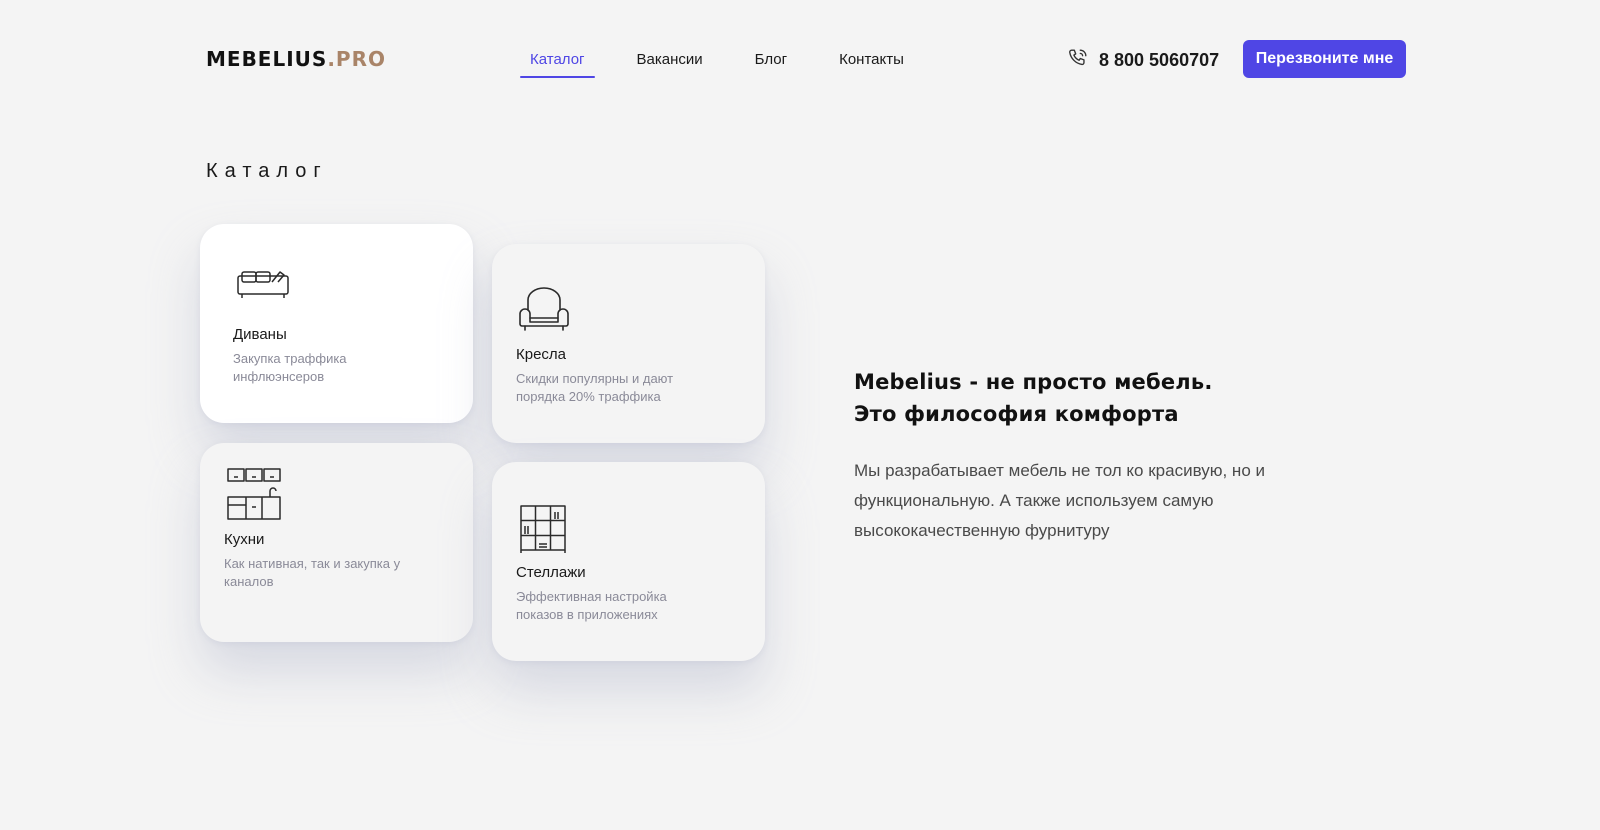 This screenshot has height=830, width=1600. What do you see at coordinates (1324, 59) in the screenshot?
I see `callback-button: Перезвоните мне` at bounding box center [1324, 59].